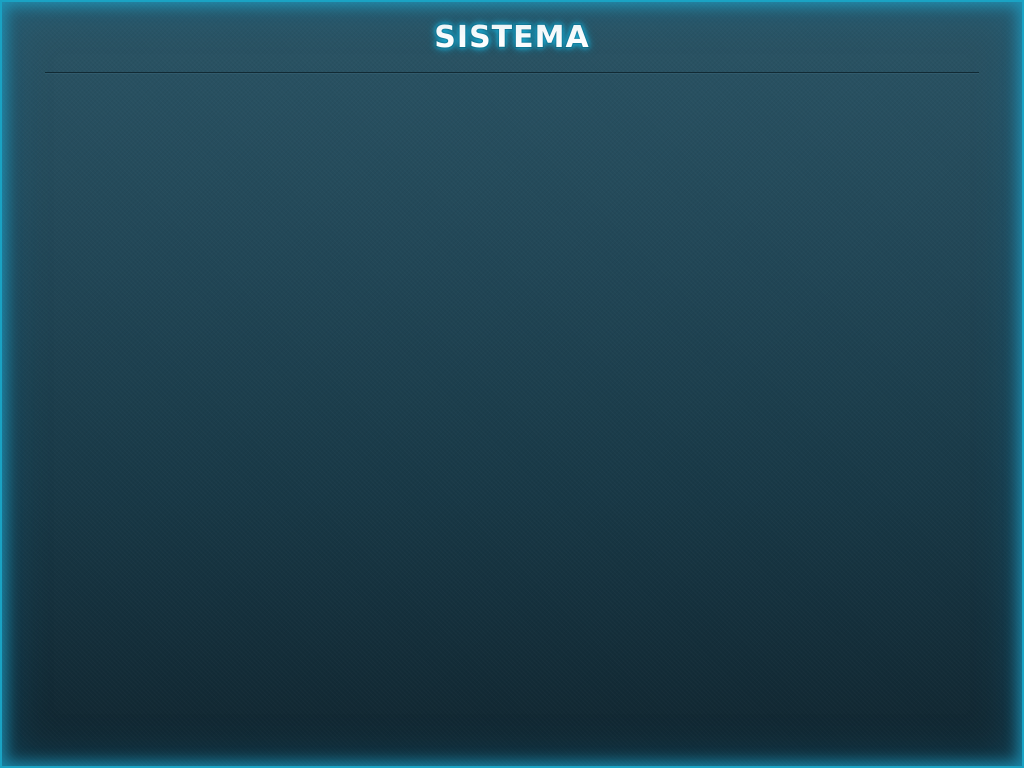  I want to click on header-bar: SISTEMA, so click(512, 37).